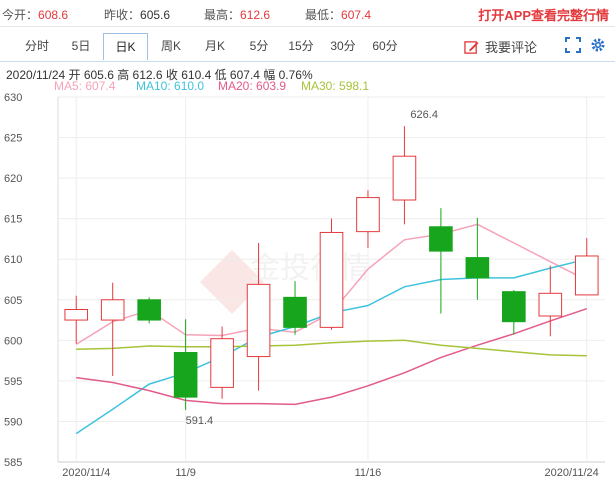 This screenshot has height=481, width=615. Describe the element at coordinates (310, 268) in the screenshot. I see `svg-text: 金投行情` at that location.